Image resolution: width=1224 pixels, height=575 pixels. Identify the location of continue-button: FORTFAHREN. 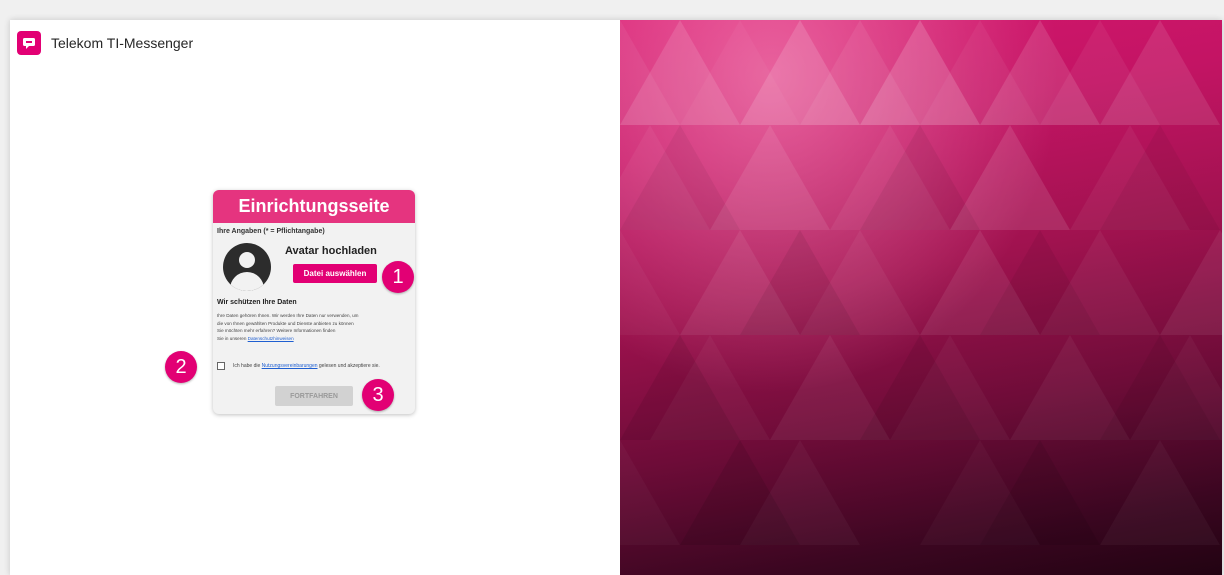
(314, 396).